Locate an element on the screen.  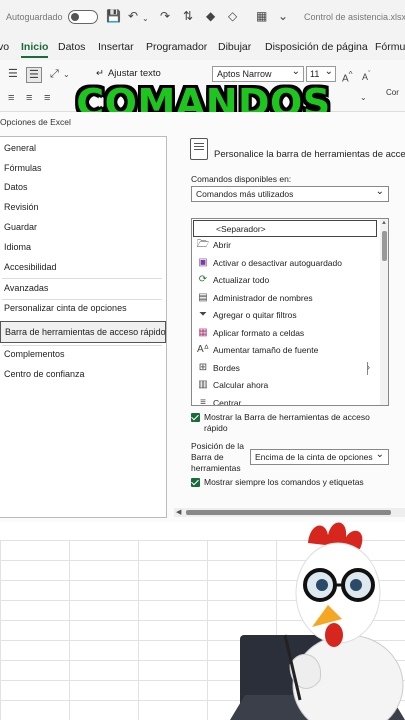
refresh-all-icon: ⟳ is located at coordinates (203, 279).